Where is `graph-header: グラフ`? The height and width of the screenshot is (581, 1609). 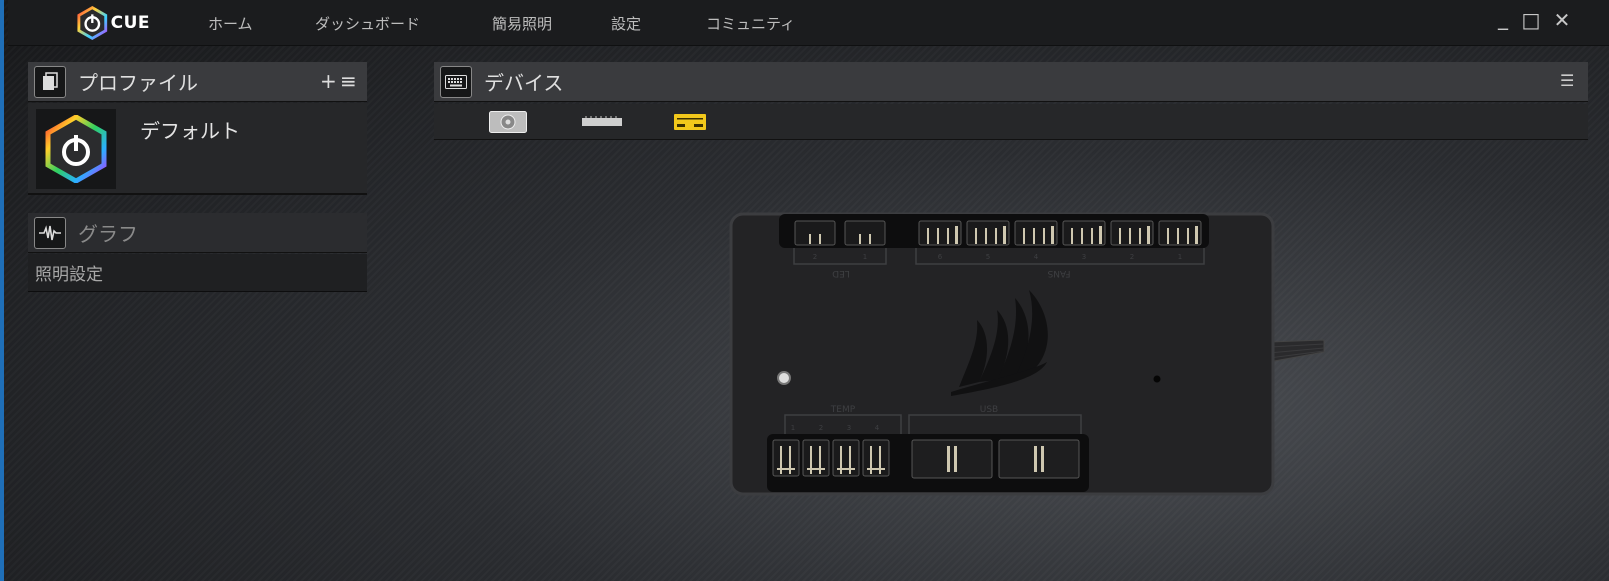
graph-header: グラフ is located at coordinates (197, 233).